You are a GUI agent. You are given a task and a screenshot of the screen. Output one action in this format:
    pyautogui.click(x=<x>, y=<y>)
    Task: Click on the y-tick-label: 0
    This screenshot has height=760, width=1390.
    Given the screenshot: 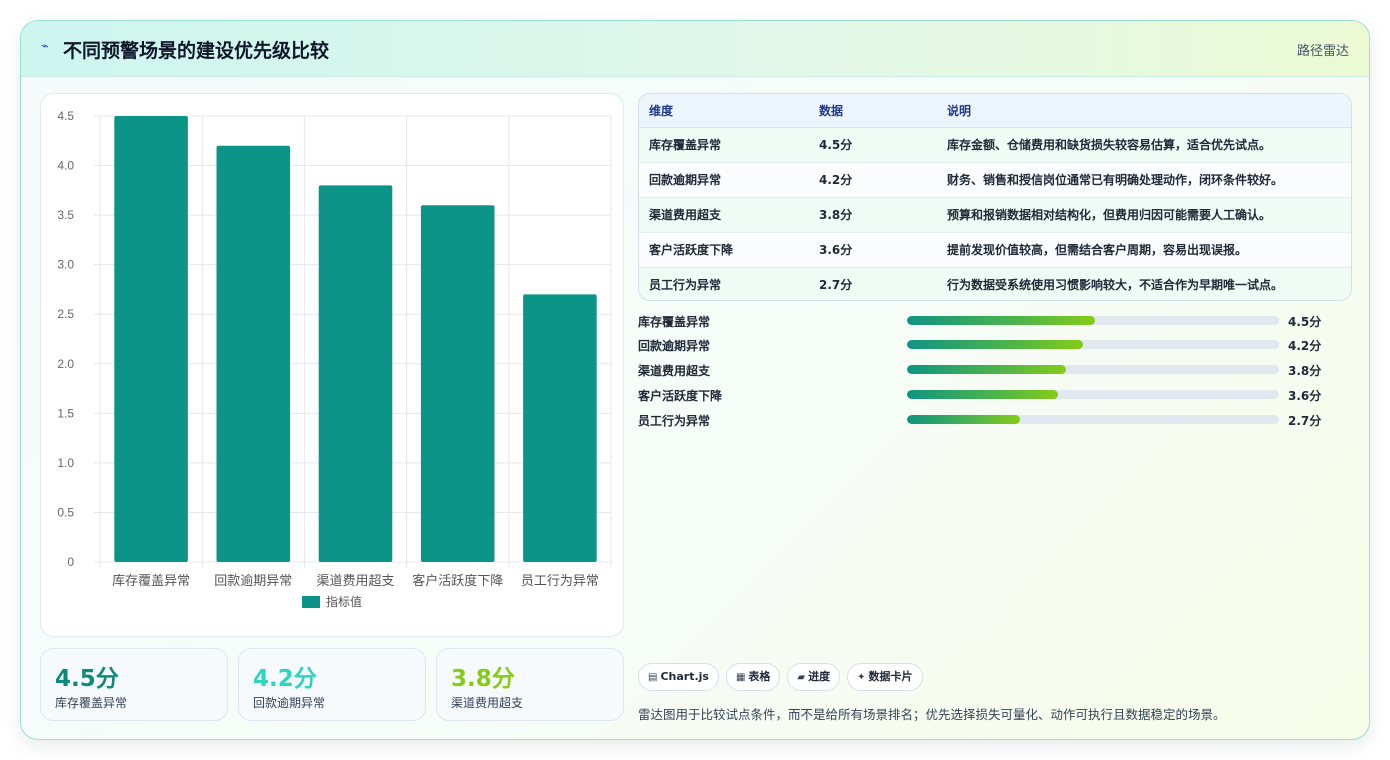 What is the action you would take?
    pyautogui.click(x=70, y=562)
    